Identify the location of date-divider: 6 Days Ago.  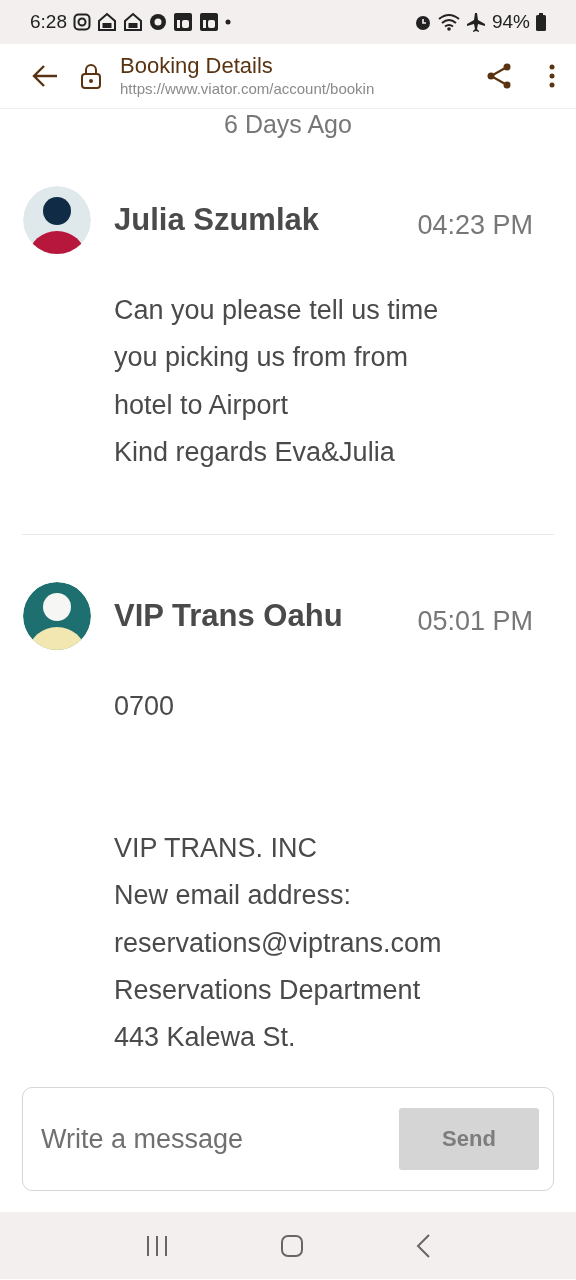
(288, 124).